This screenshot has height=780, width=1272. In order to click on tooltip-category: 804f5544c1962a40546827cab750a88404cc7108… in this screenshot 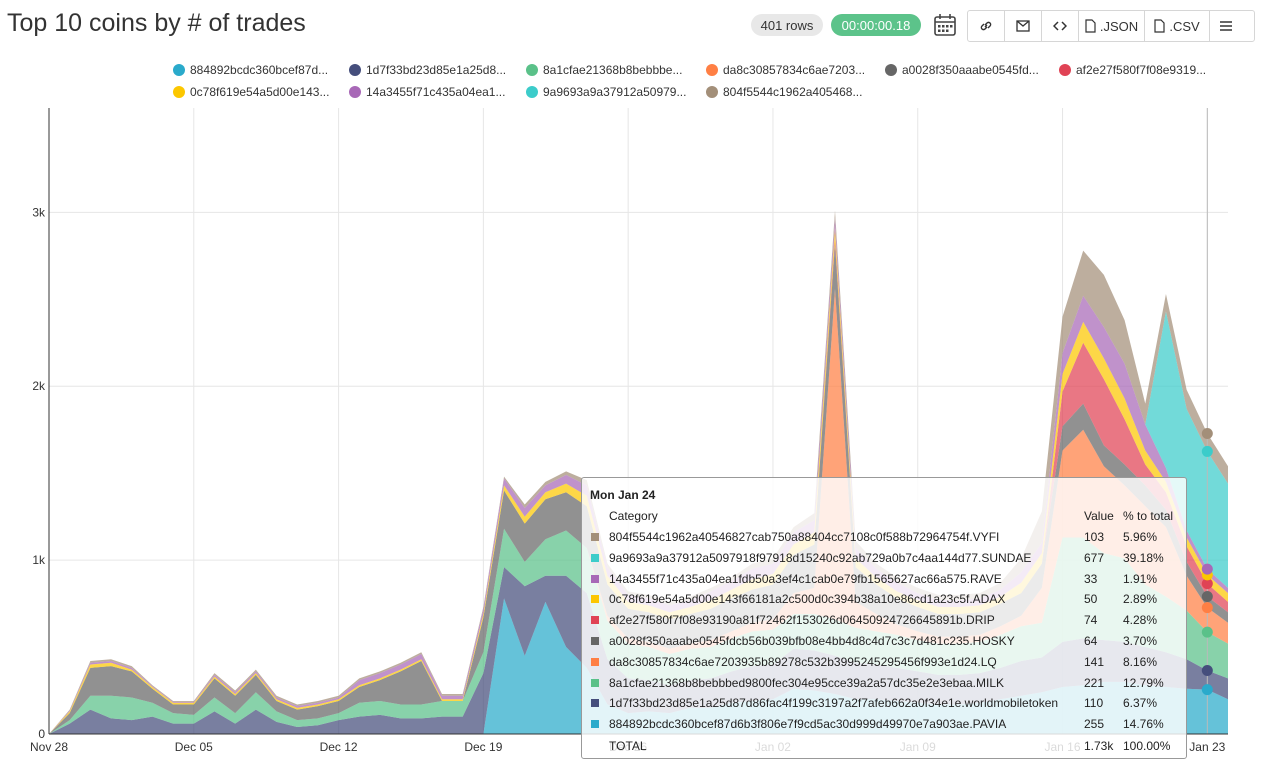, I will do `click(804, 537)`.